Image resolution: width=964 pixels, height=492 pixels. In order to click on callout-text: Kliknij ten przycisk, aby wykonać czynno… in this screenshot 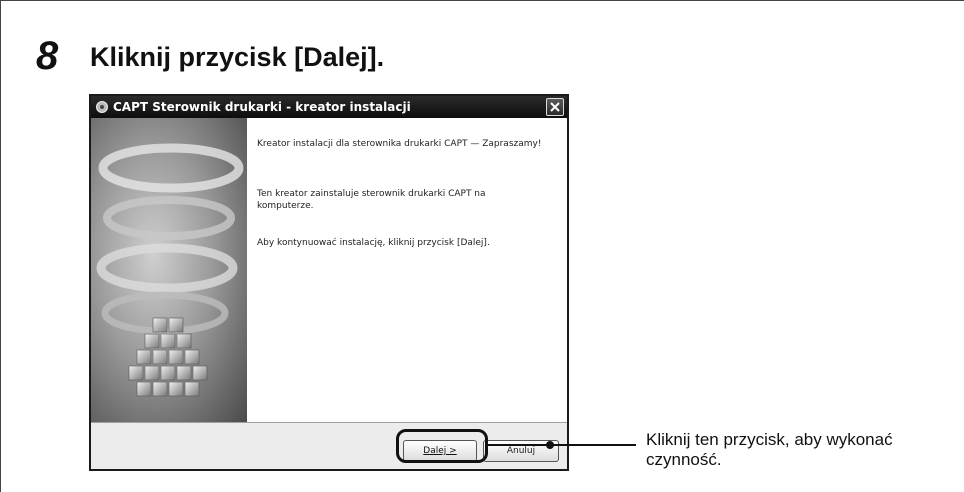, I will do `click(769, 449)`.